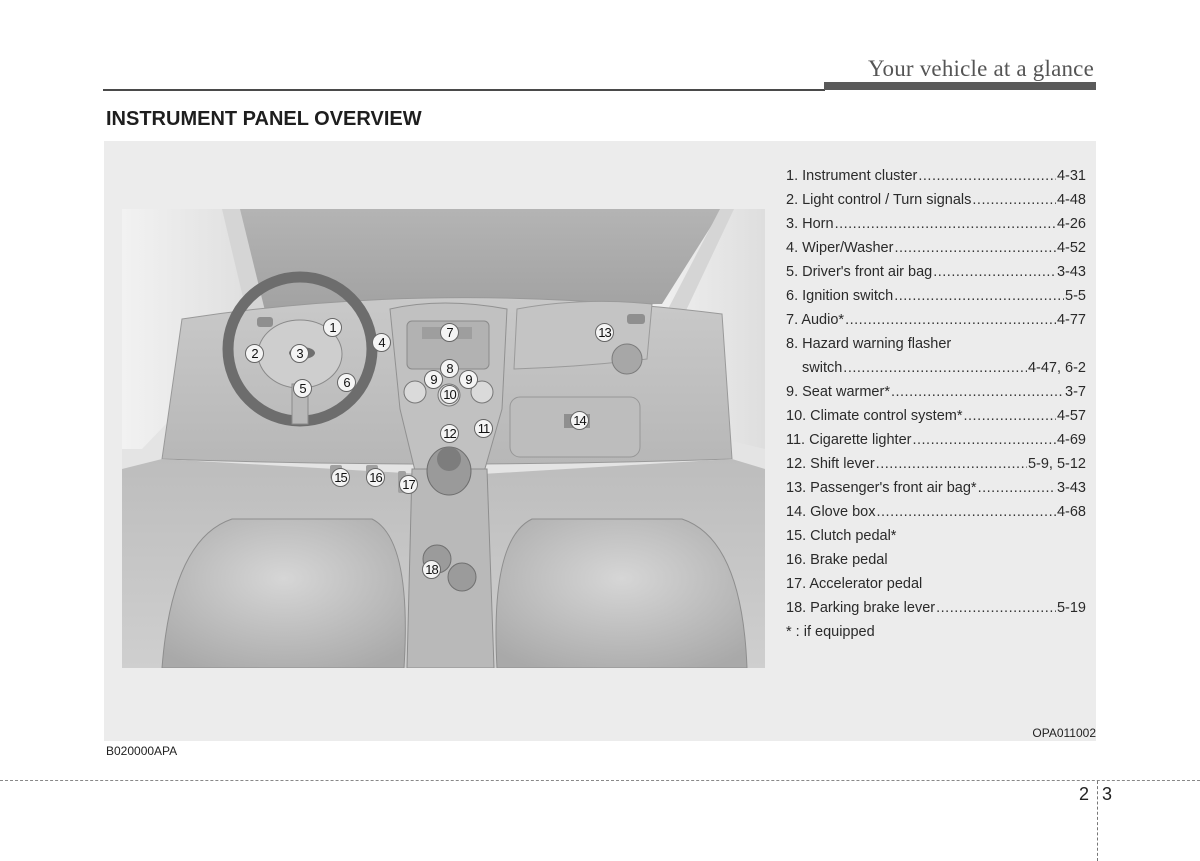 This screenshot has height=861, width=1200. I want to click on page-title: INSTRUMENT PANEL OVERVIEW, so click(264, 119).